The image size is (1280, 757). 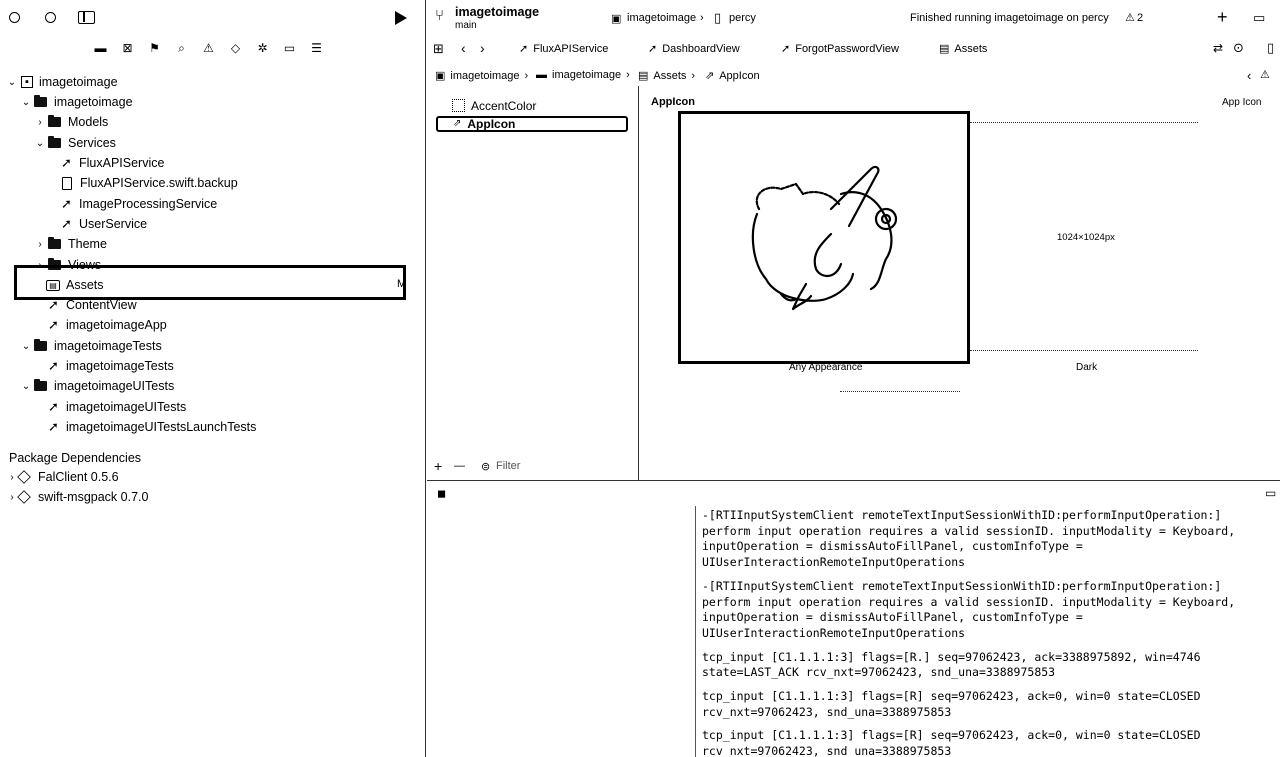 What do you see at coordinates (438, 466) in the screenshot?
I see `add-asset-button: +` at bounding box center [438, 466].